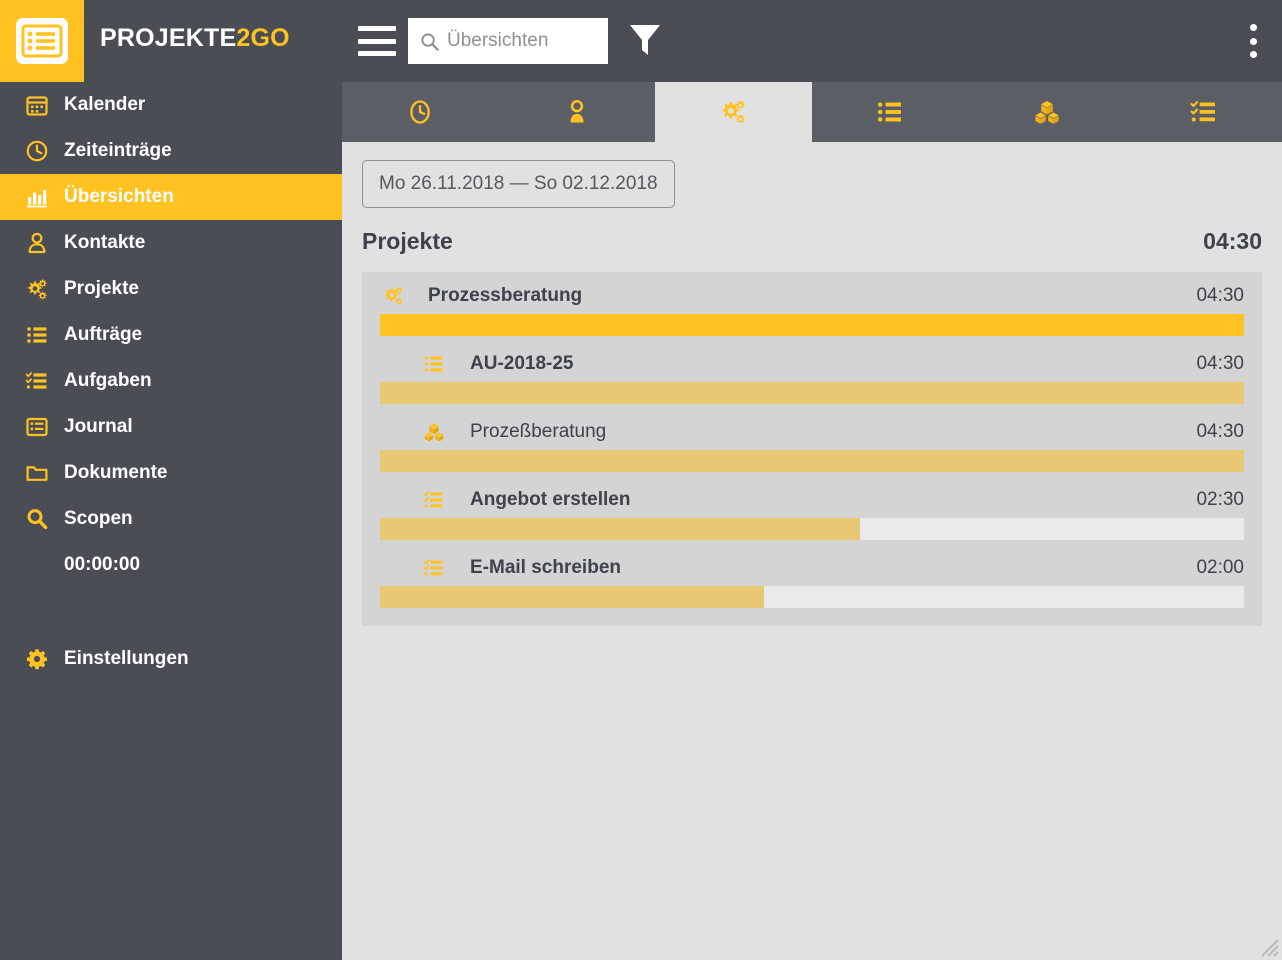 This screenshot has width=1282, height=960. Describe the element at coordinates (37, 427) in the screenshot. I see `journal-icon` at that location.